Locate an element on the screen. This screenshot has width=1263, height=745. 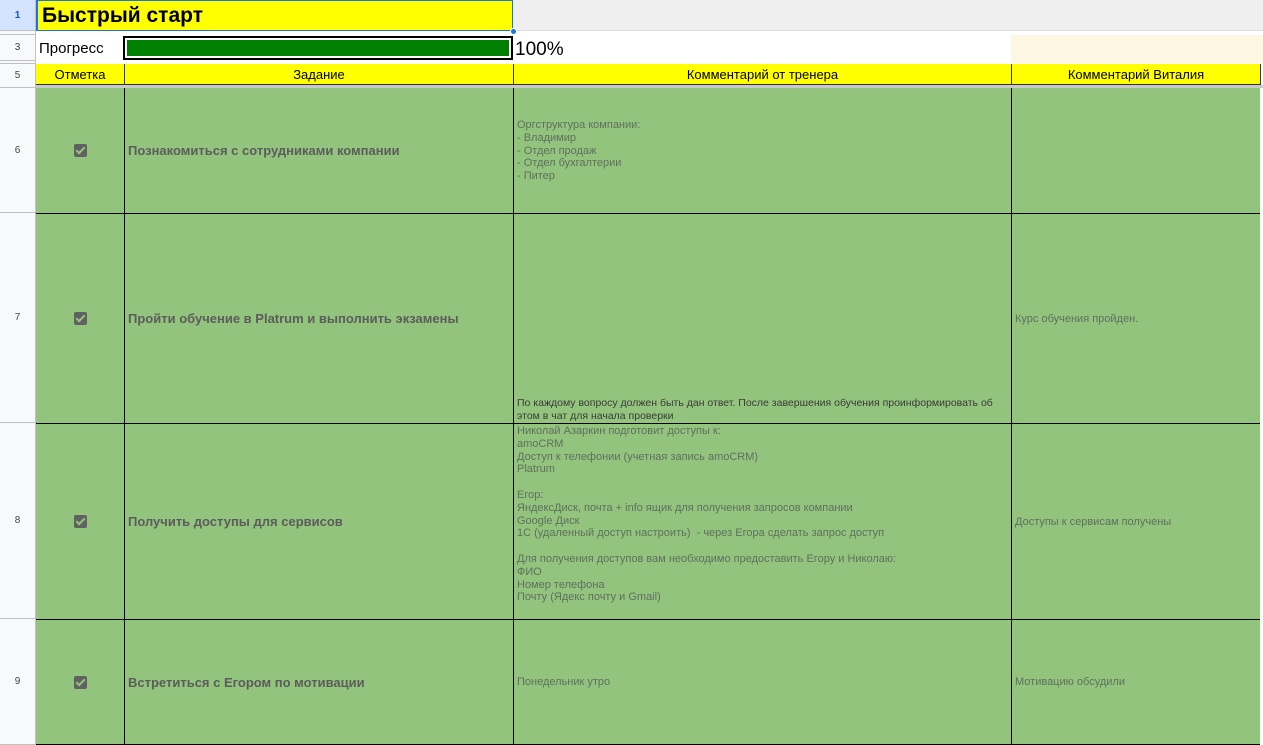
task-cell: Получить доступы для сервисов is located at coordinates (319, 522).